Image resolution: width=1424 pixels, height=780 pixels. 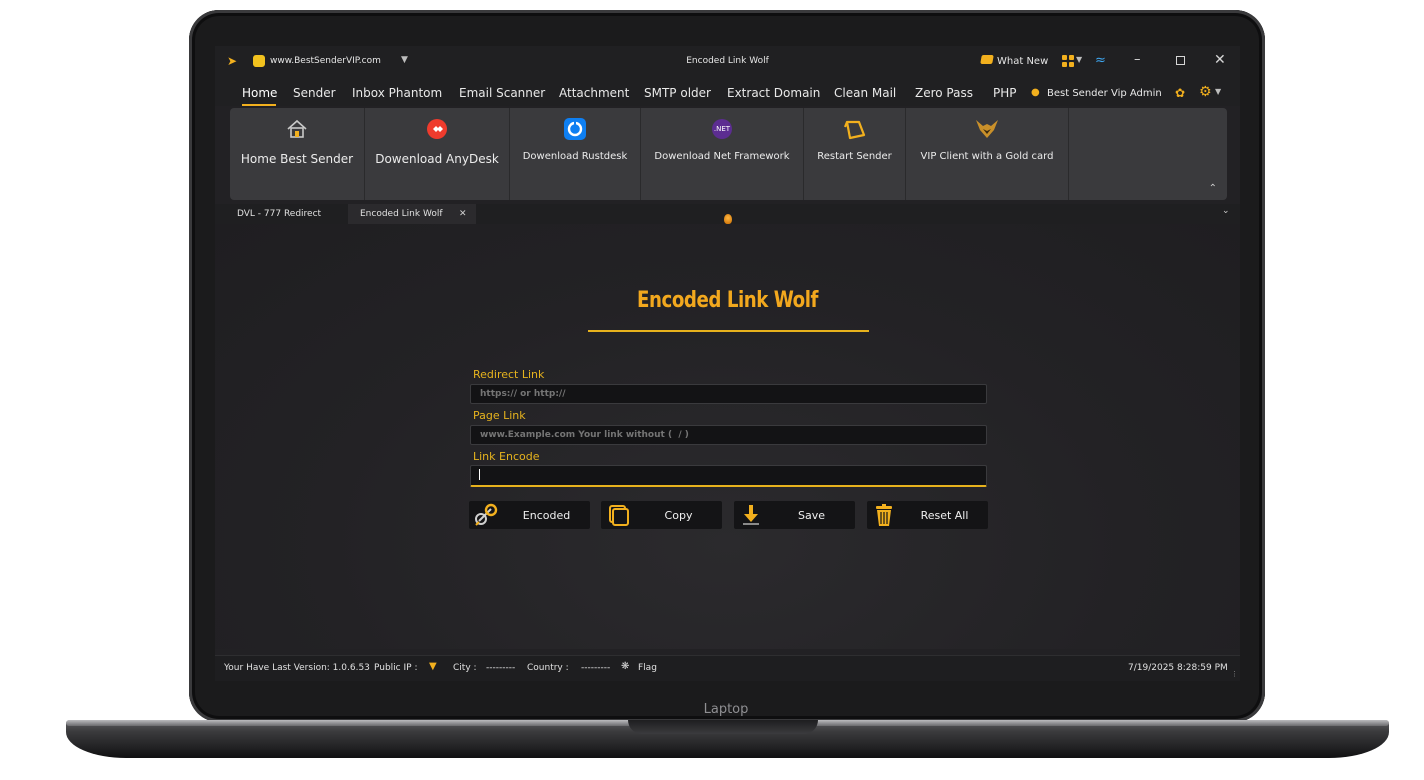 I want to click on menu-inbox-phantom: Inbox Phantom, so click(x=397, y=93).